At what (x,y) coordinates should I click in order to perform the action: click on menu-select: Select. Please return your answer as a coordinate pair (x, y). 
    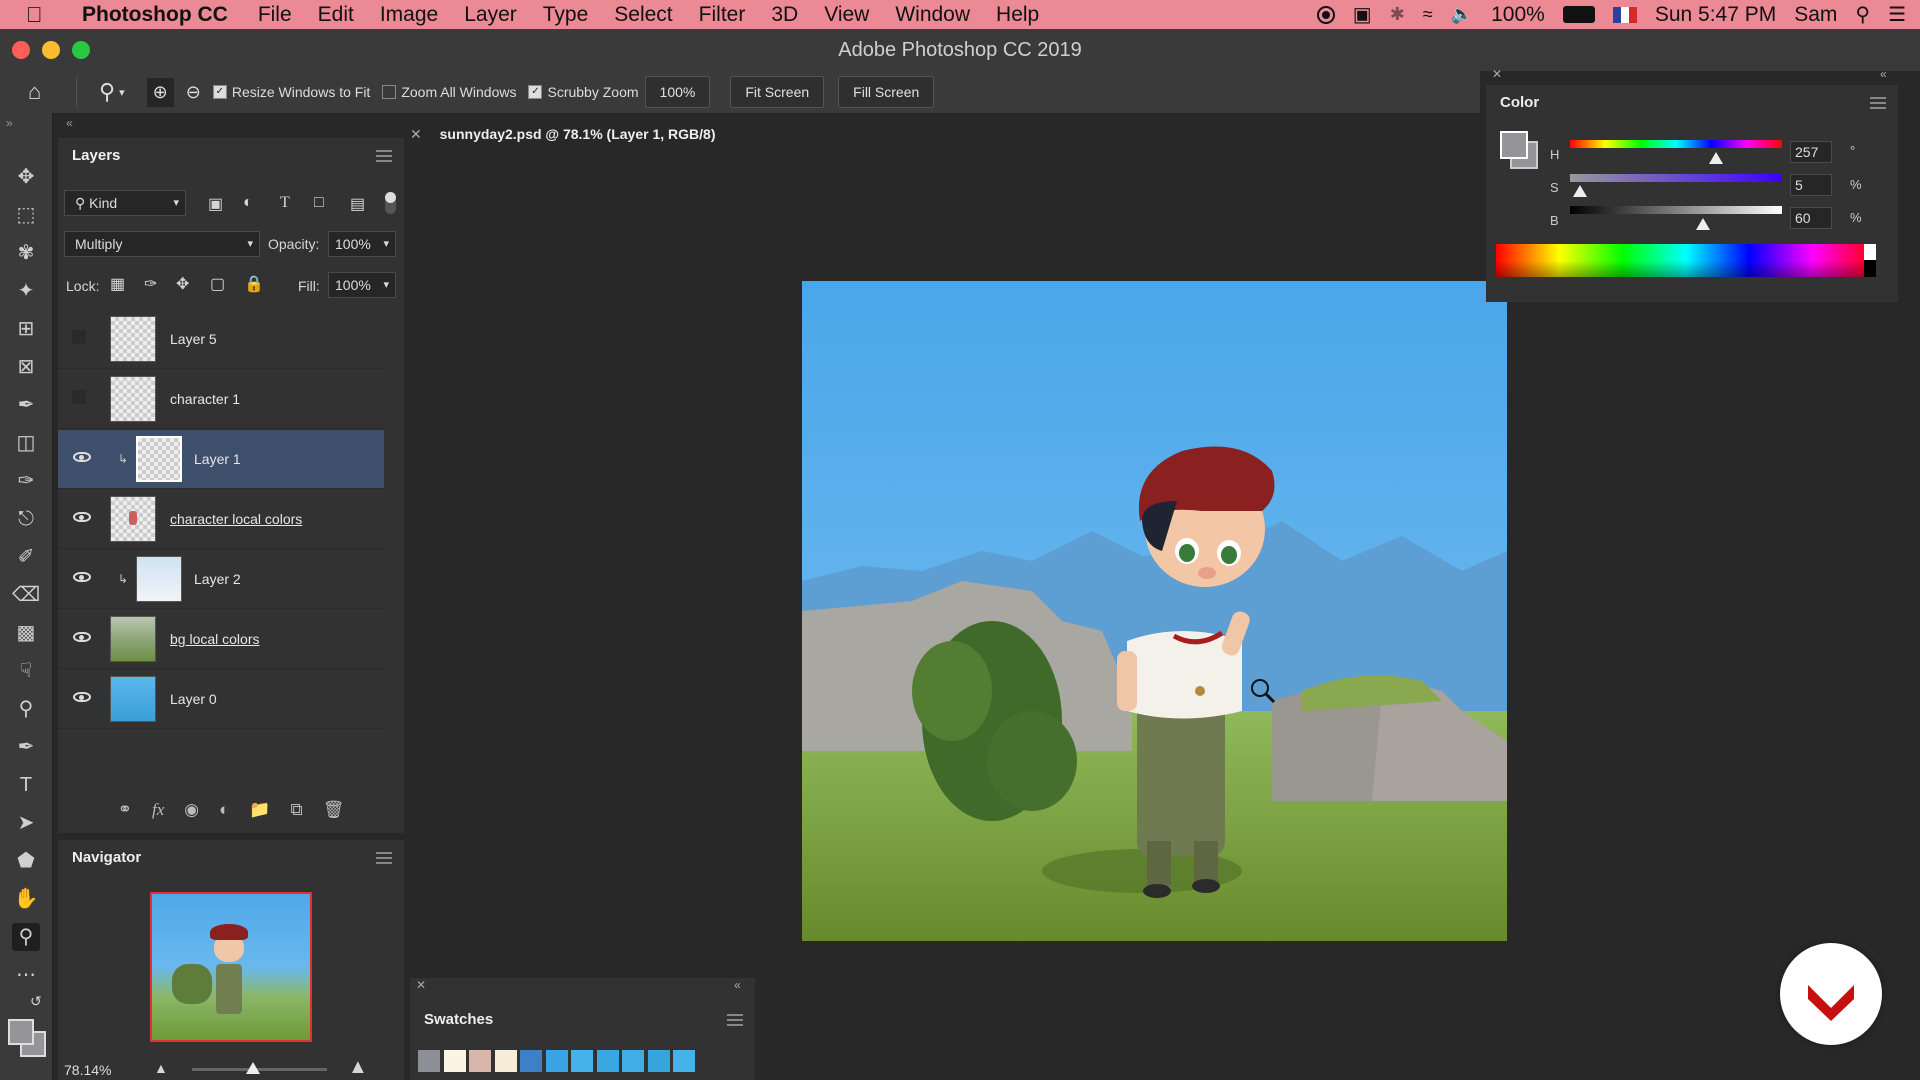
    Looking at the image, I should click on (643, 15).